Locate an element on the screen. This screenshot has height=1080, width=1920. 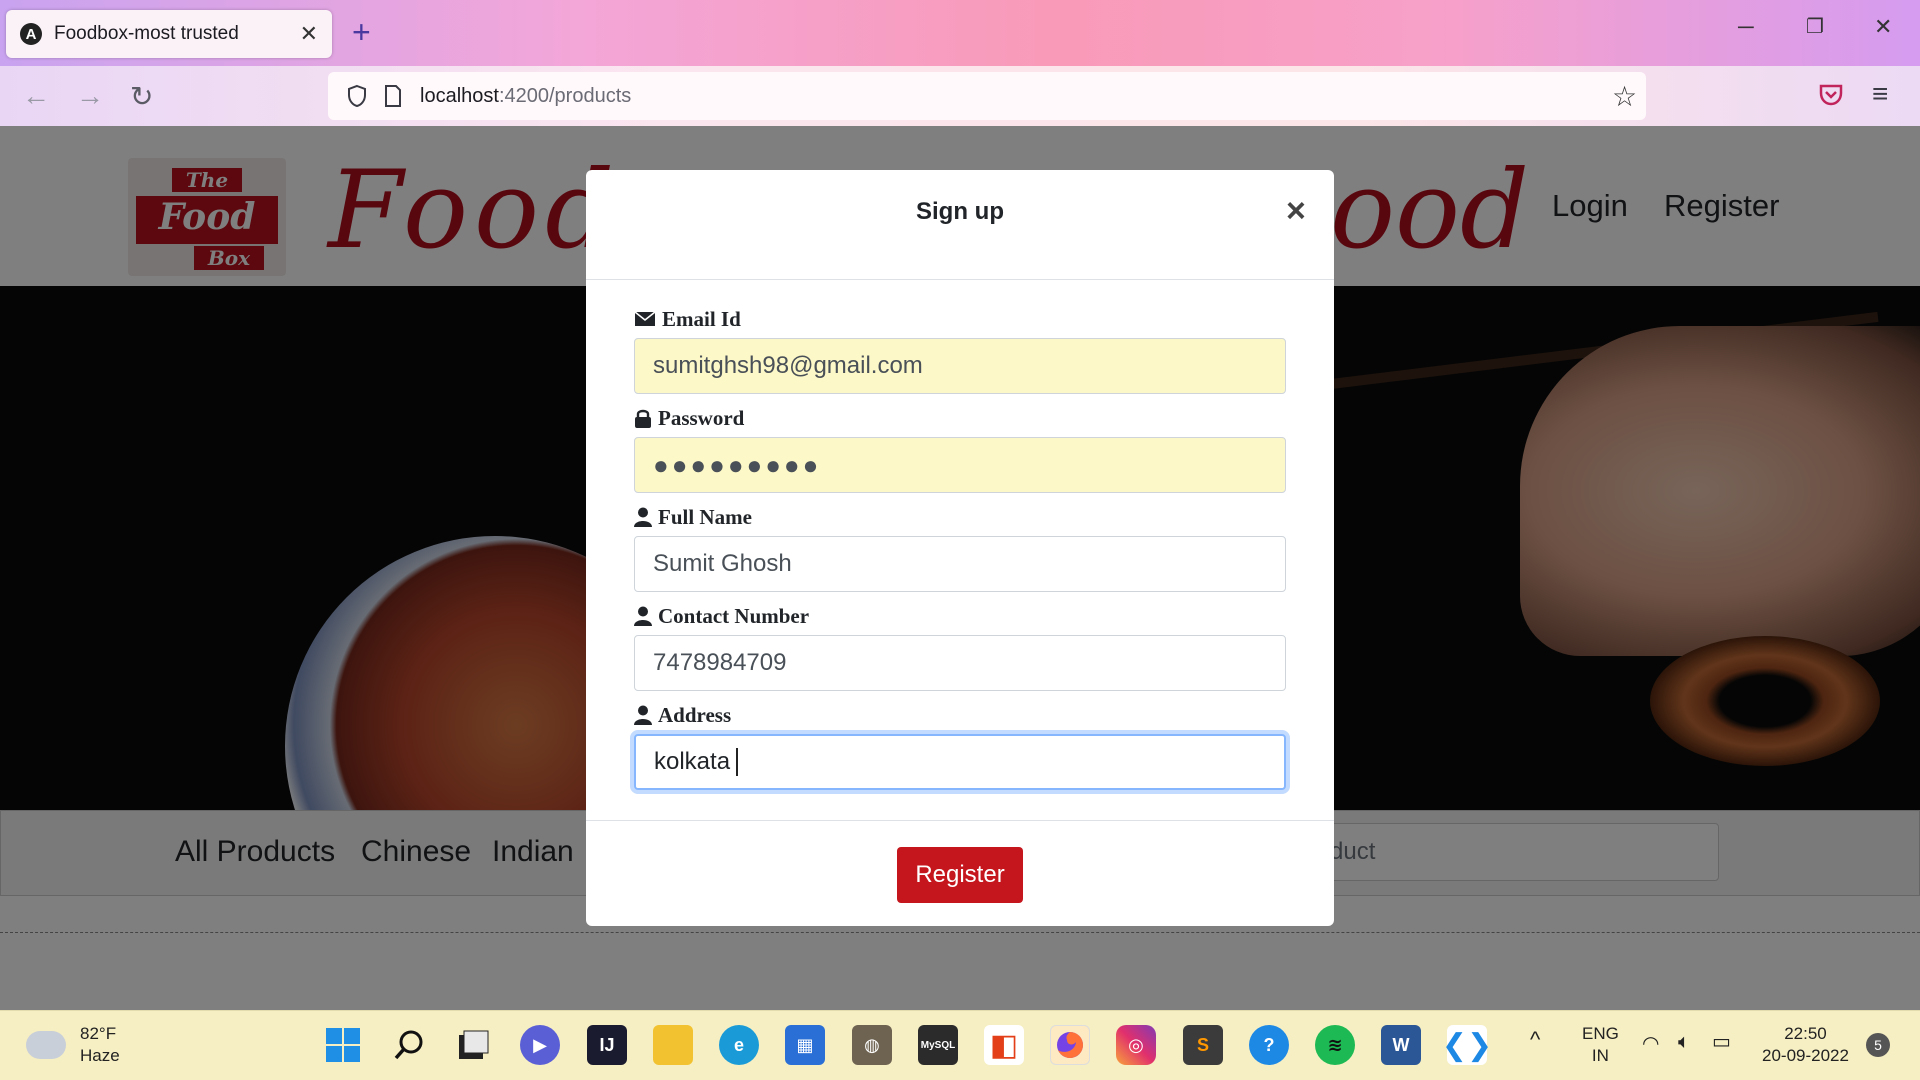
fullname-label: Full Name is located at coordinates (960, 517).